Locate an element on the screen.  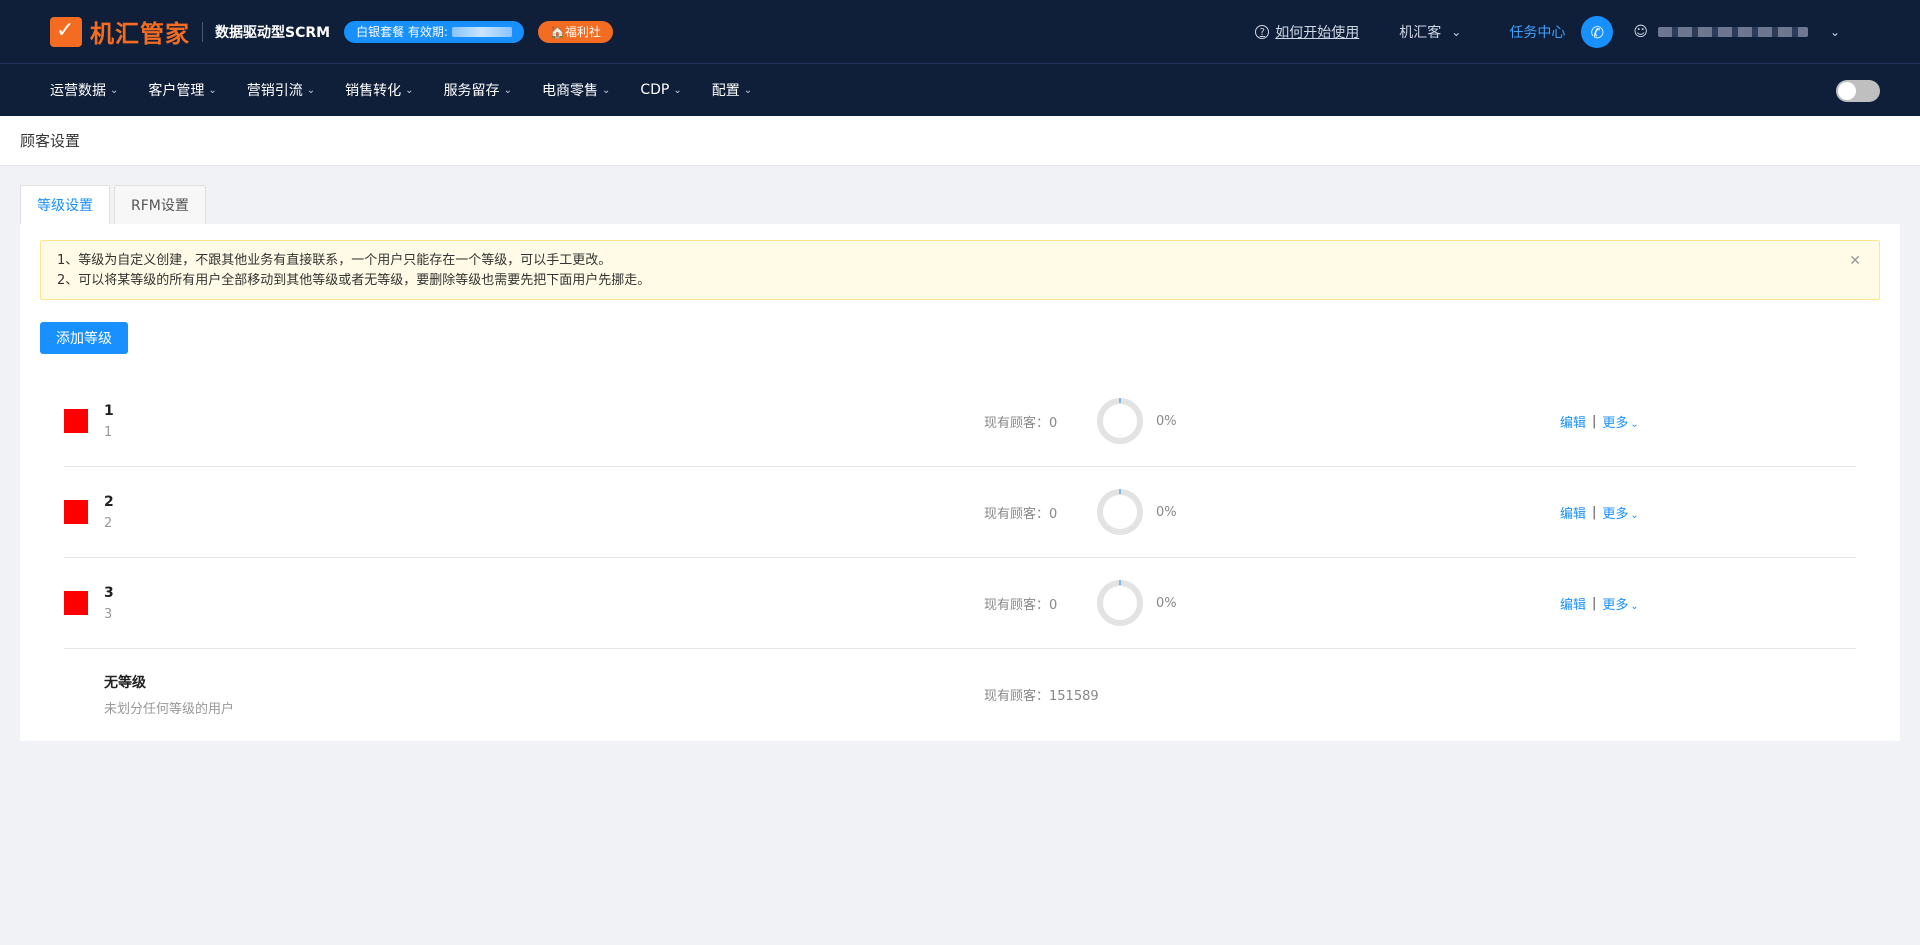
user-menu: ☺ ⌄ is located at coordinates (1736, 32).